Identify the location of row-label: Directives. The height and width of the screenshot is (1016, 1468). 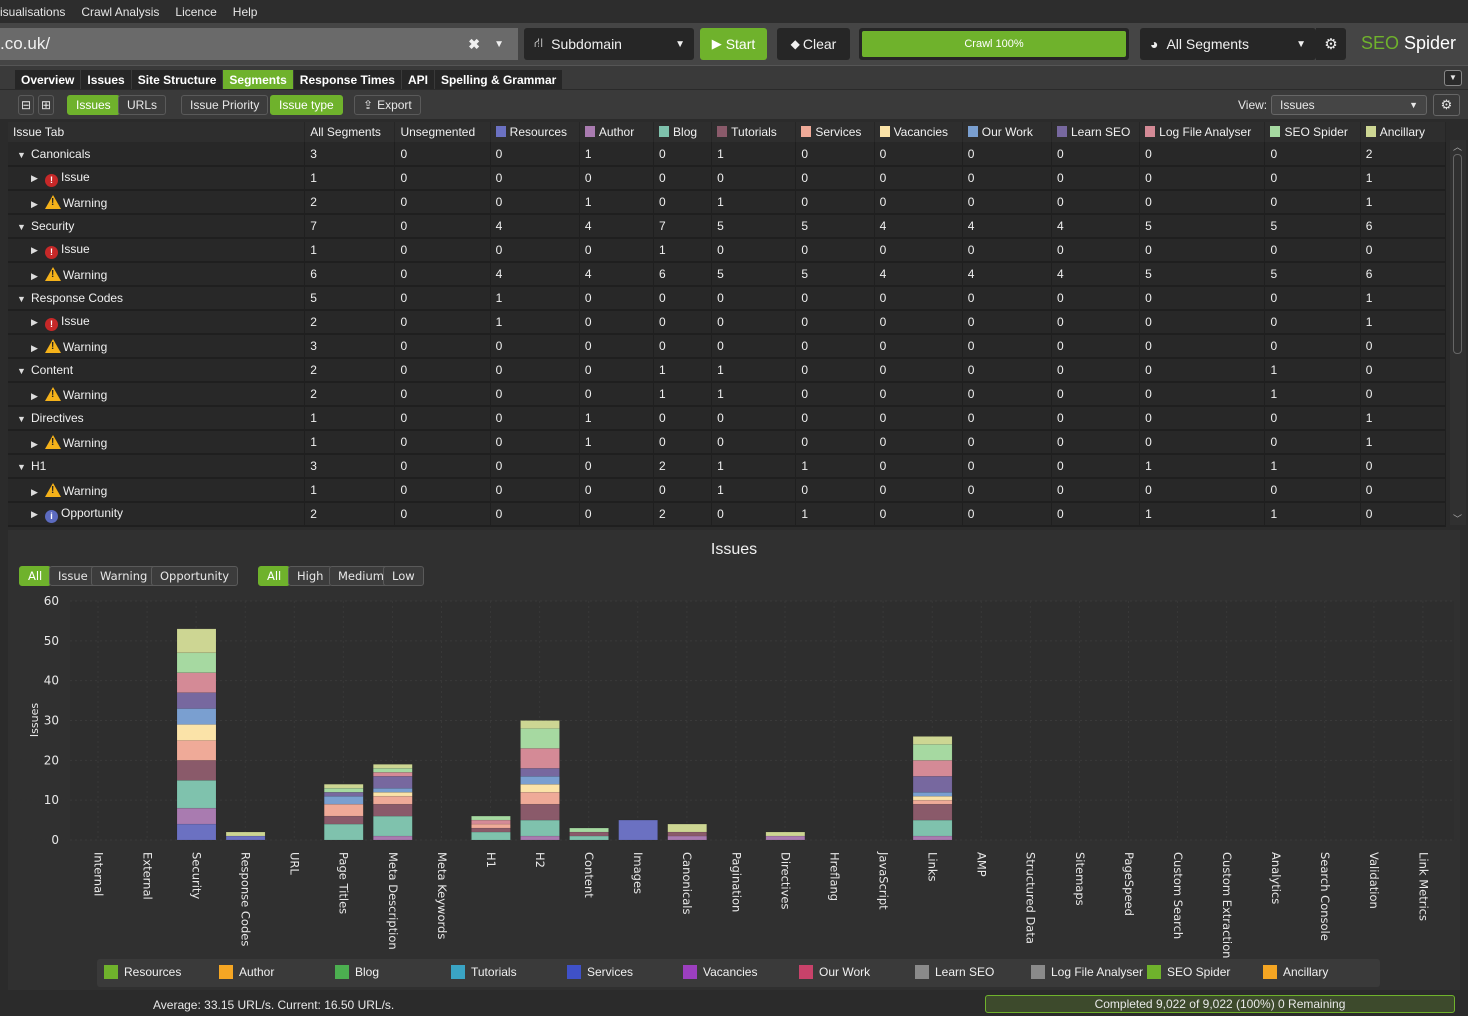
(57, 418).